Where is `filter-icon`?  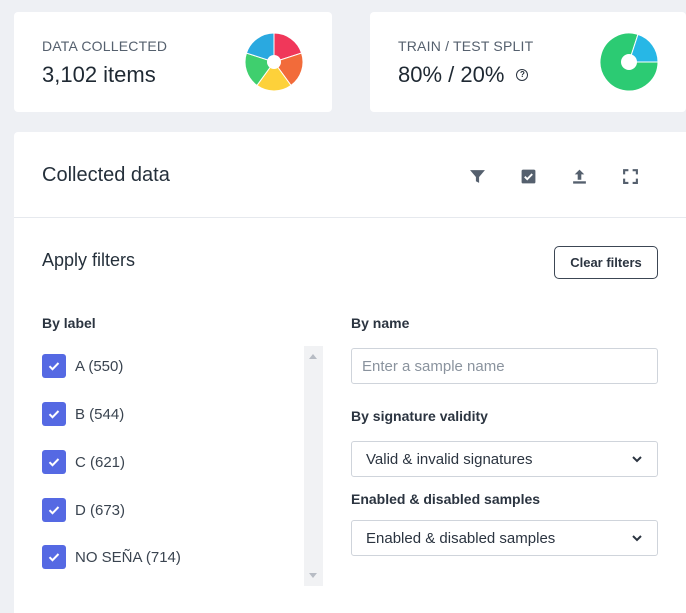 filter-icon is located at coordinates (477, 176).